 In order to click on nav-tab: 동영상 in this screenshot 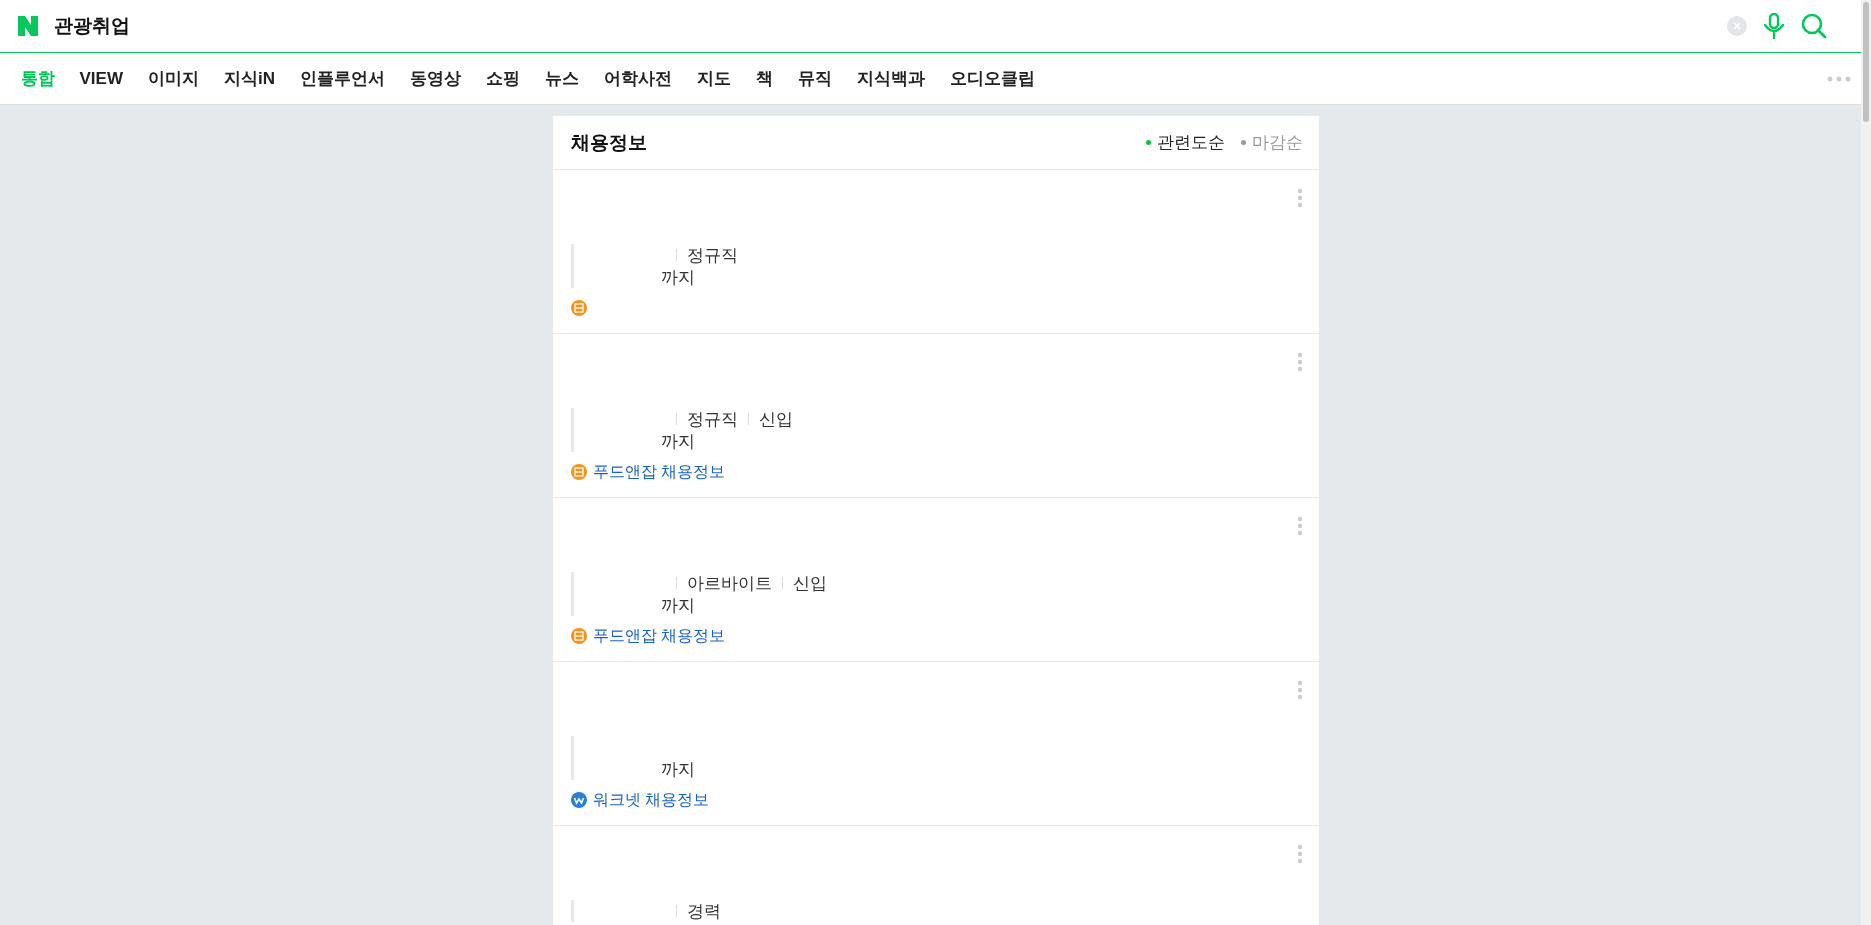, I will do `click(435, 78)`.